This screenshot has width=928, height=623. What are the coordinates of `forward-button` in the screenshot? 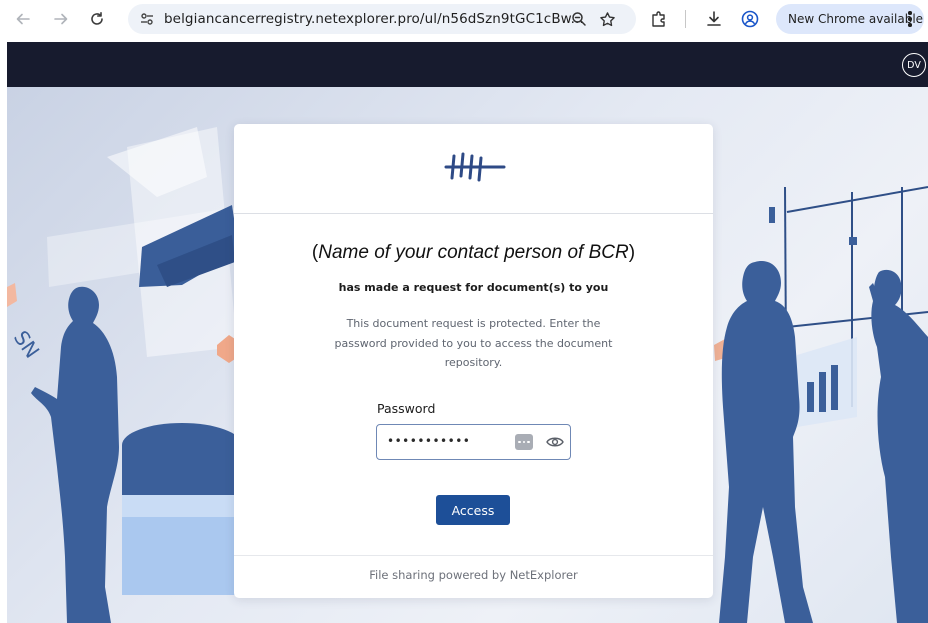 It's located at (61, 19).